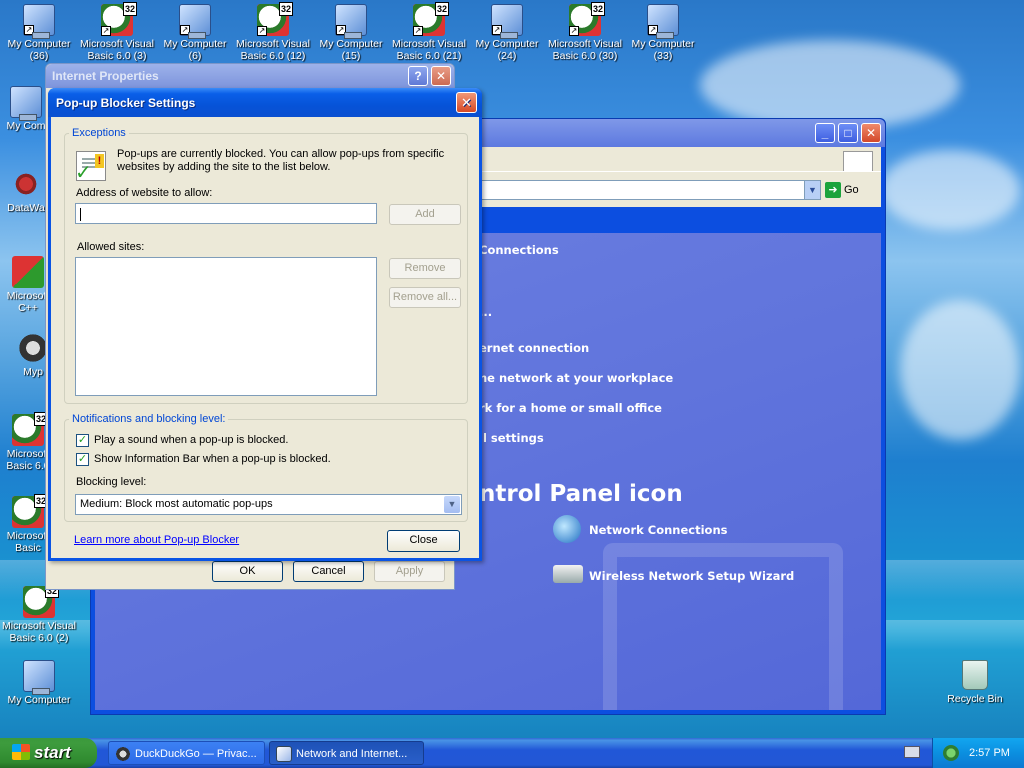 This screenshot has width=1024, height=768. Describe the element at coordinates (39, 700) in the screenshot. I see `desktop-icon-label: My Computer` at that location.